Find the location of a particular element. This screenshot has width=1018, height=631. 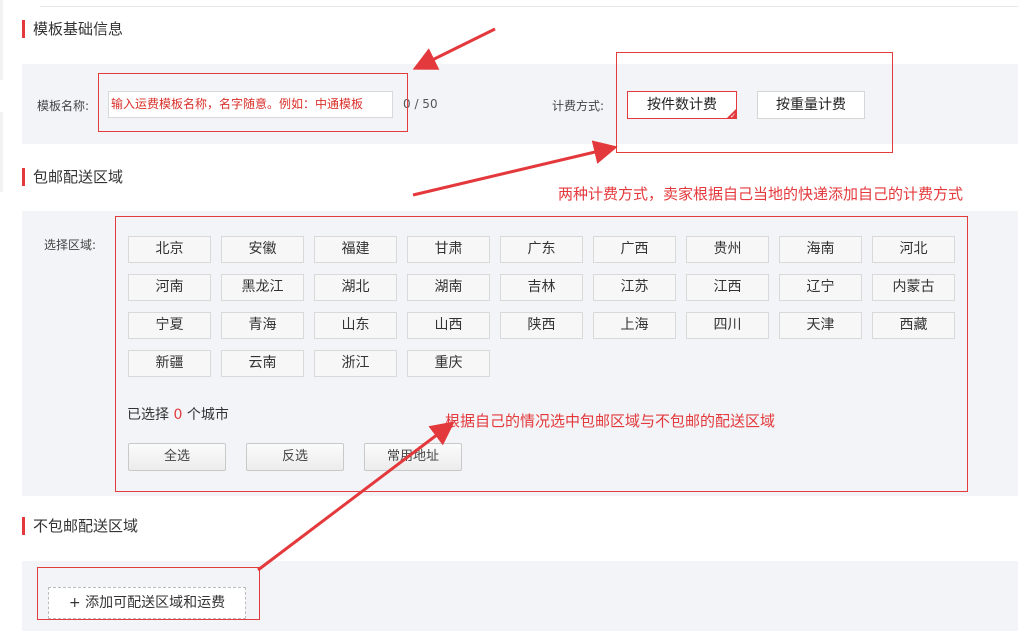

arrow-to-add-area is located at coordinates (356, 496).